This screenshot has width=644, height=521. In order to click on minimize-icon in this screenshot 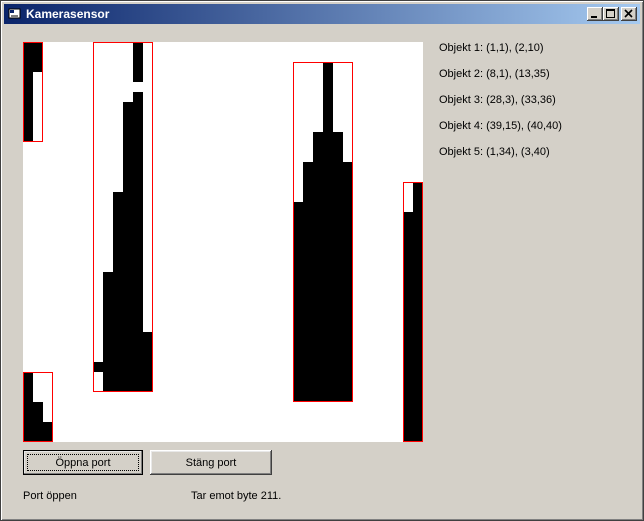, I will do `click(594, 17)`.